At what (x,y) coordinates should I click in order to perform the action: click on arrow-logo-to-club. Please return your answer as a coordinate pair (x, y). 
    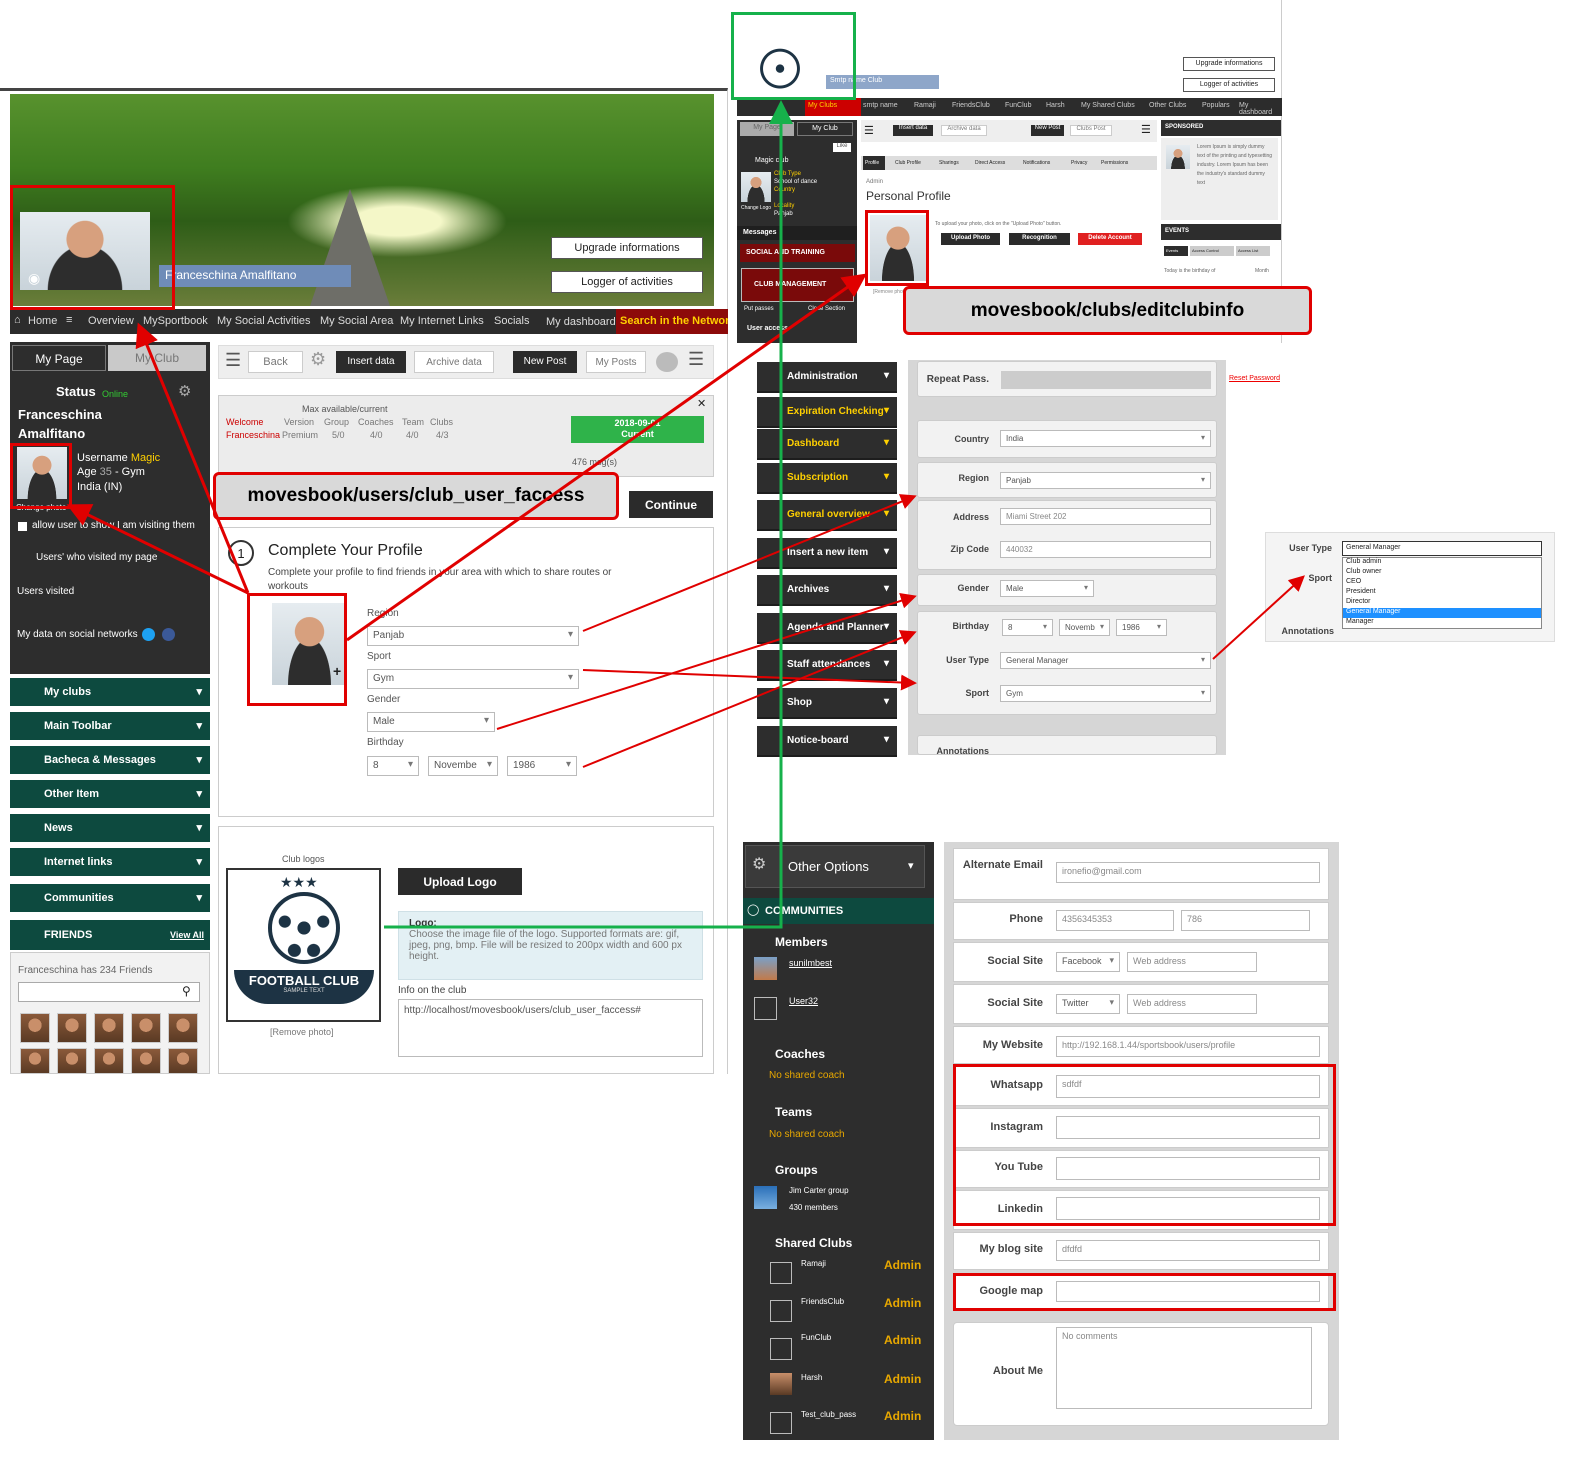
    Looking at the image, I should click on (588, 514).